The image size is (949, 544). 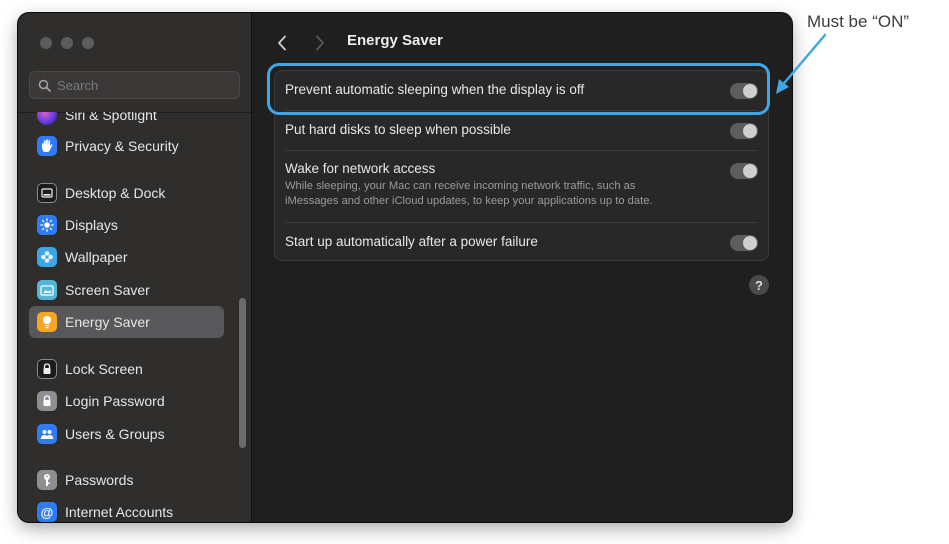 I want to click on chevron-left-icon, so click(x=282, y=43).